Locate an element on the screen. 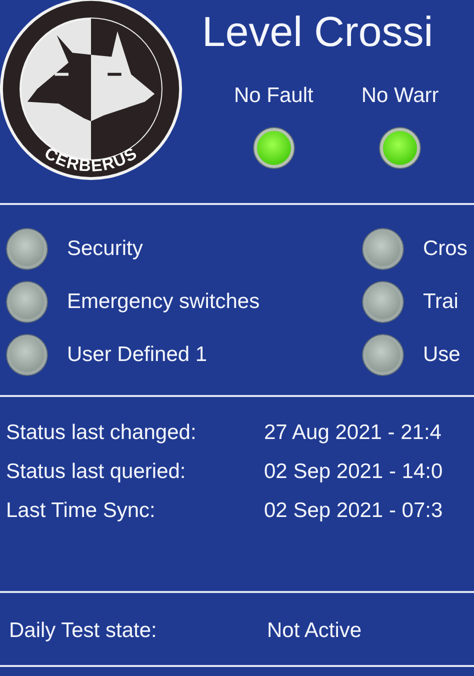 The width and height of the screenshot is (474, 676). info-label: Status last changed: is located at coordinates (101, 433).